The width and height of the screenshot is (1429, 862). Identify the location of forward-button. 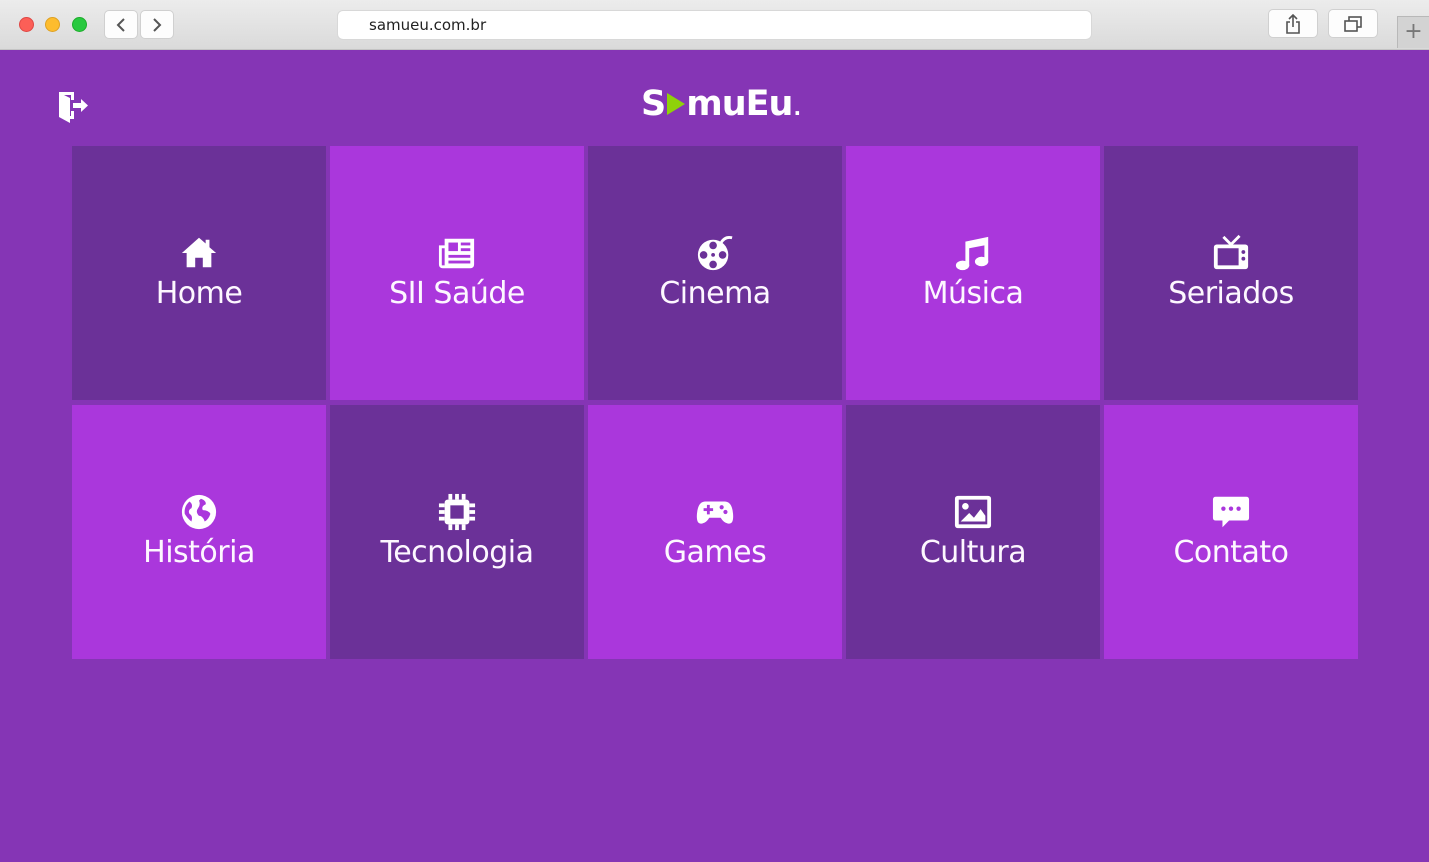
(157, 24).